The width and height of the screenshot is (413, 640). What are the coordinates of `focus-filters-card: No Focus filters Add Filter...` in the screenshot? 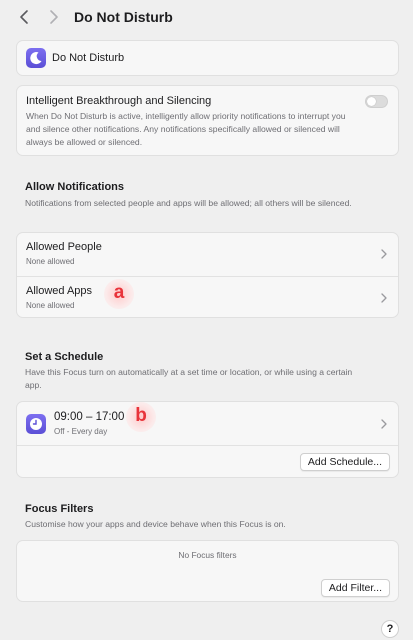 It's located at (207, 571).